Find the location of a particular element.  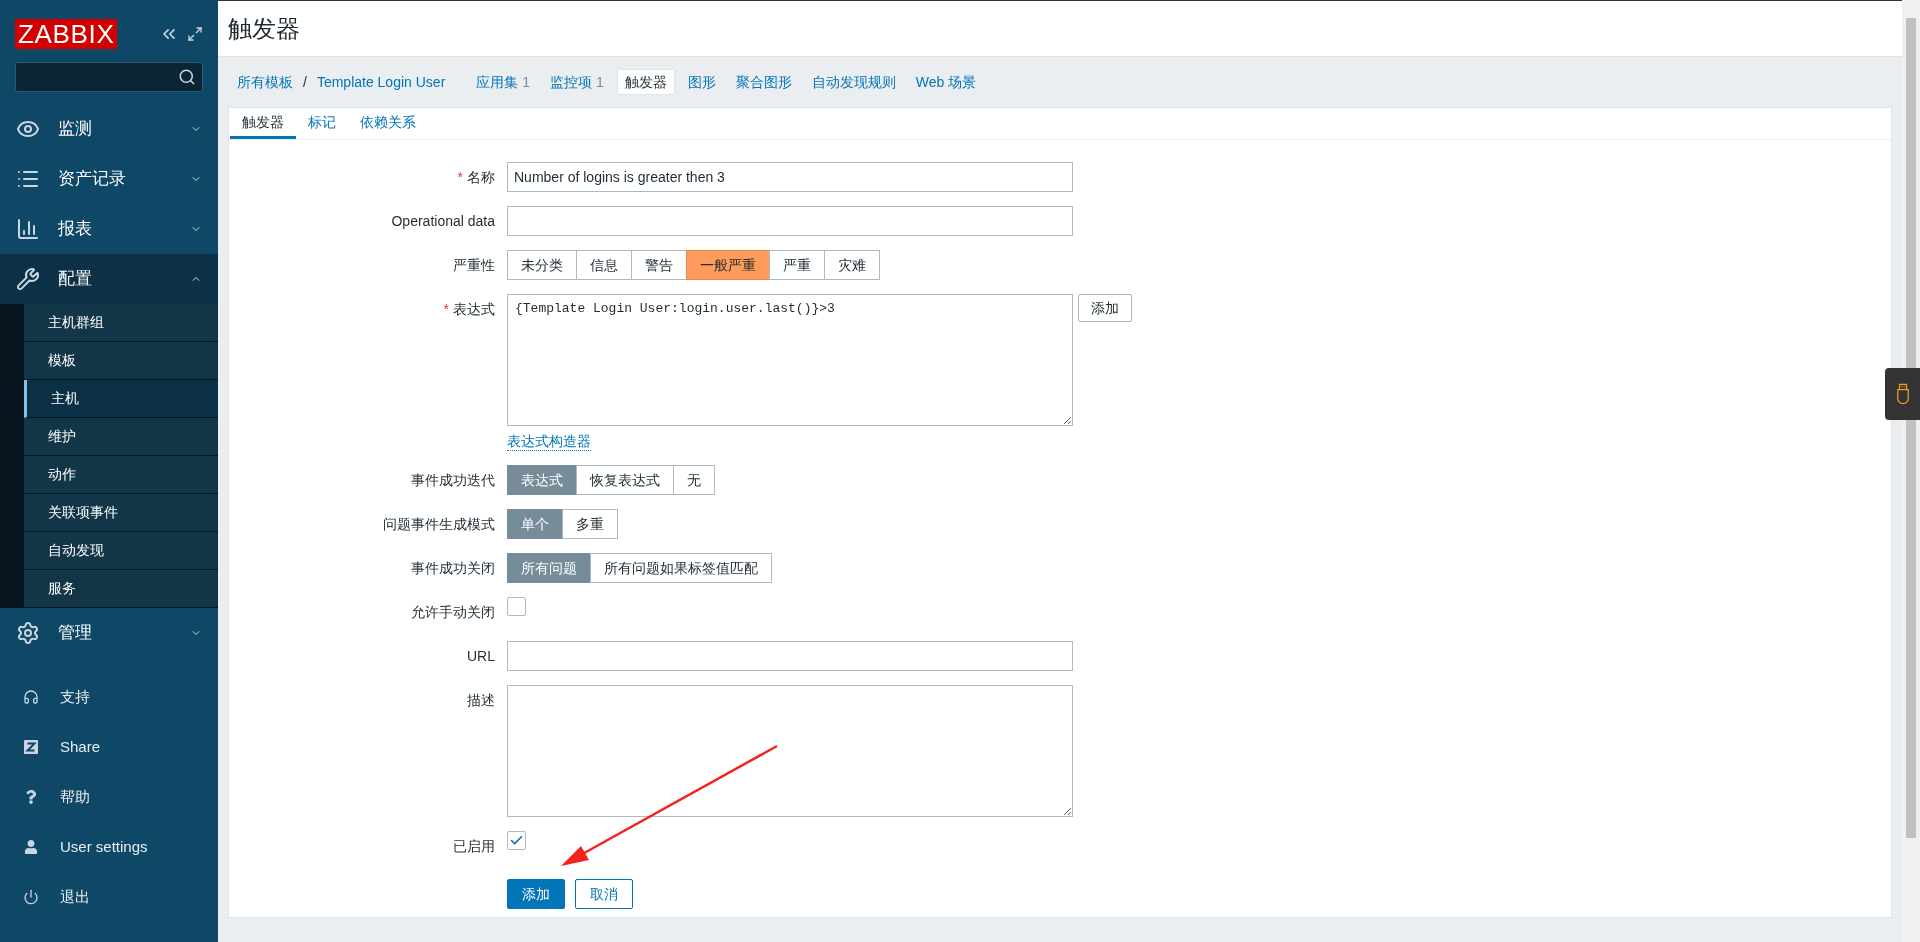

nav-tab: 自动发现规则 is located at coordinates (853, 82).